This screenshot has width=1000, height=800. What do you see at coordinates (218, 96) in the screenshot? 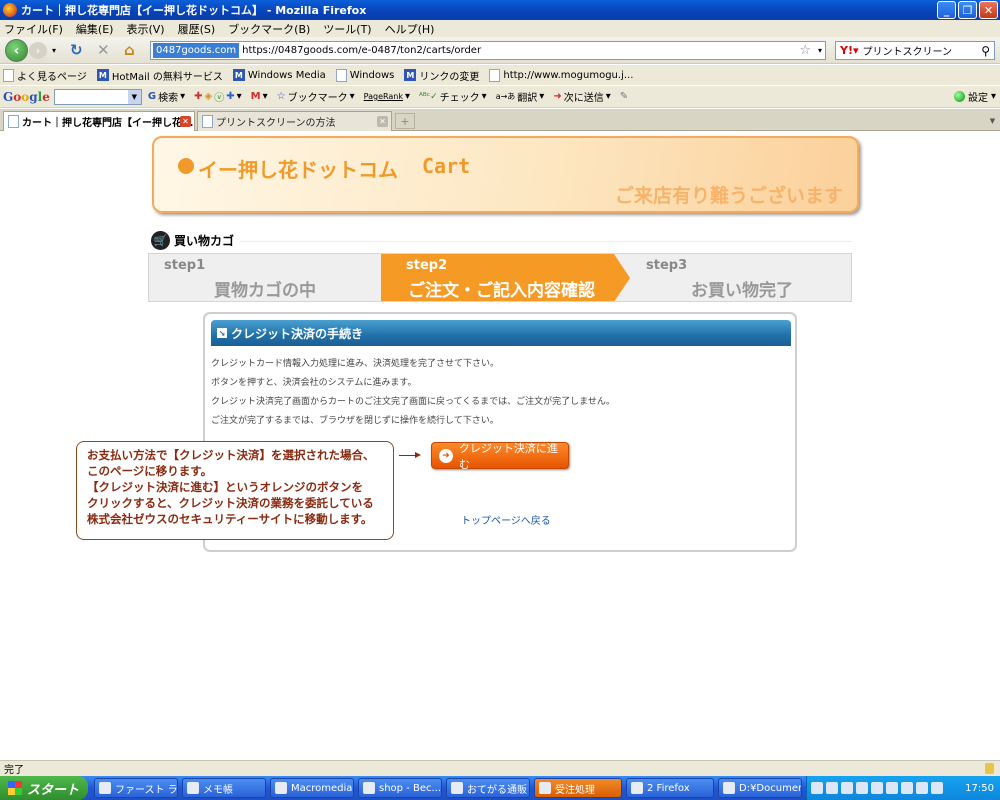
I see `google-tools-icons: ✚ ◈ ⓥ ✚ ▾` at bounding box center [218, 96].